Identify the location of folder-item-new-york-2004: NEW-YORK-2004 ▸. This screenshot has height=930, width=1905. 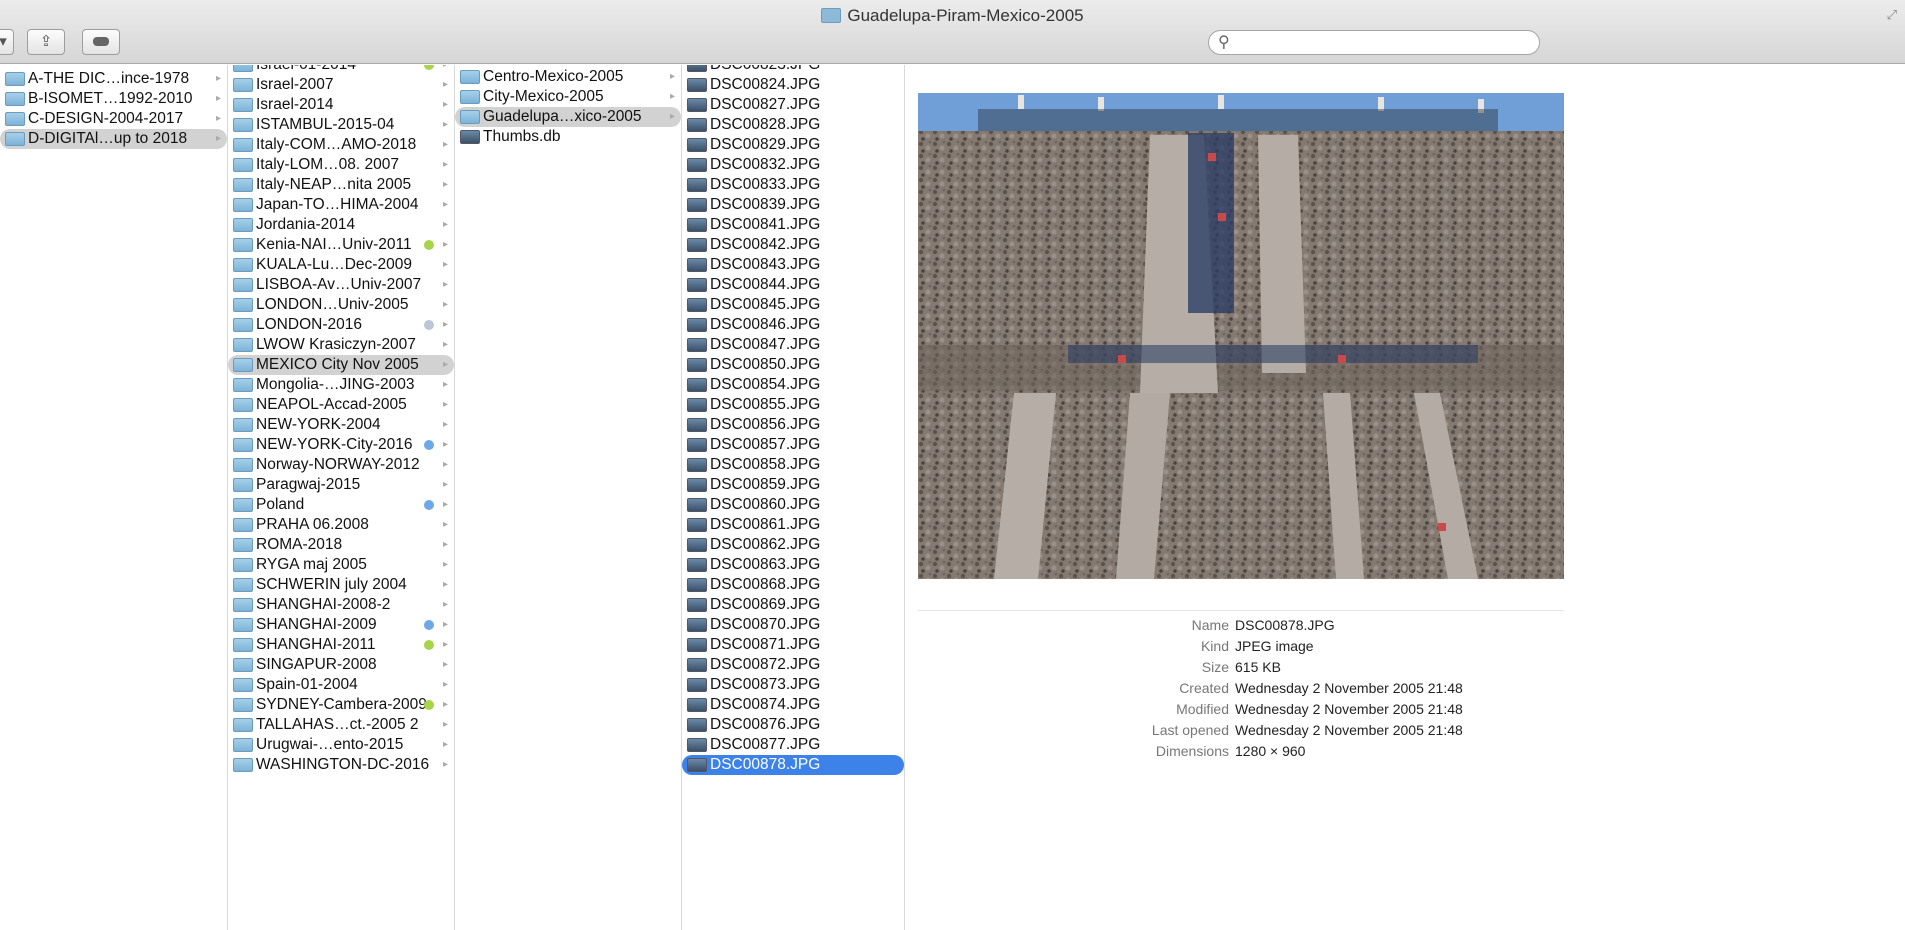
(341, 425).